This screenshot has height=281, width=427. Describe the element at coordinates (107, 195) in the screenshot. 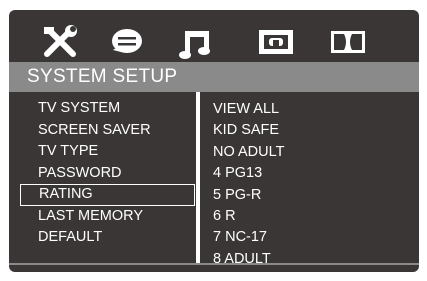

I see `menu-item-rating: RATING` at that location.